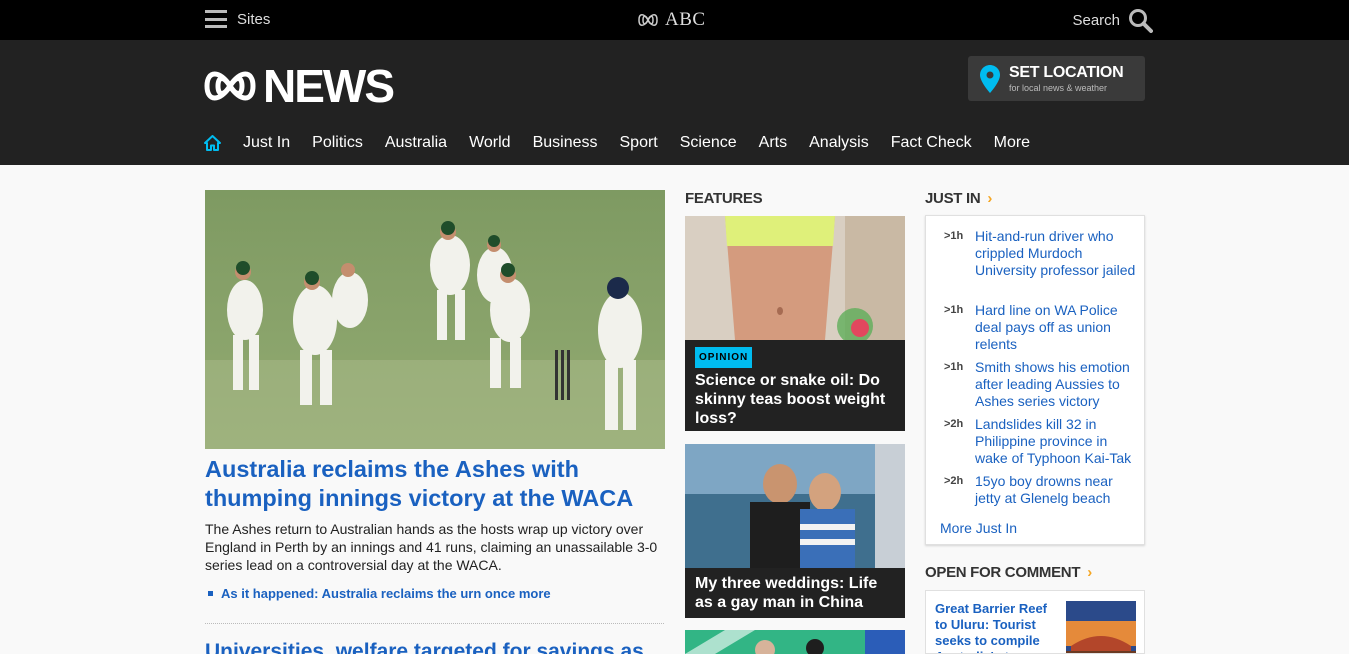 This screenshot has height=654, width=1349. I want to click on feature-image-three-weddings, so click(795, 506).